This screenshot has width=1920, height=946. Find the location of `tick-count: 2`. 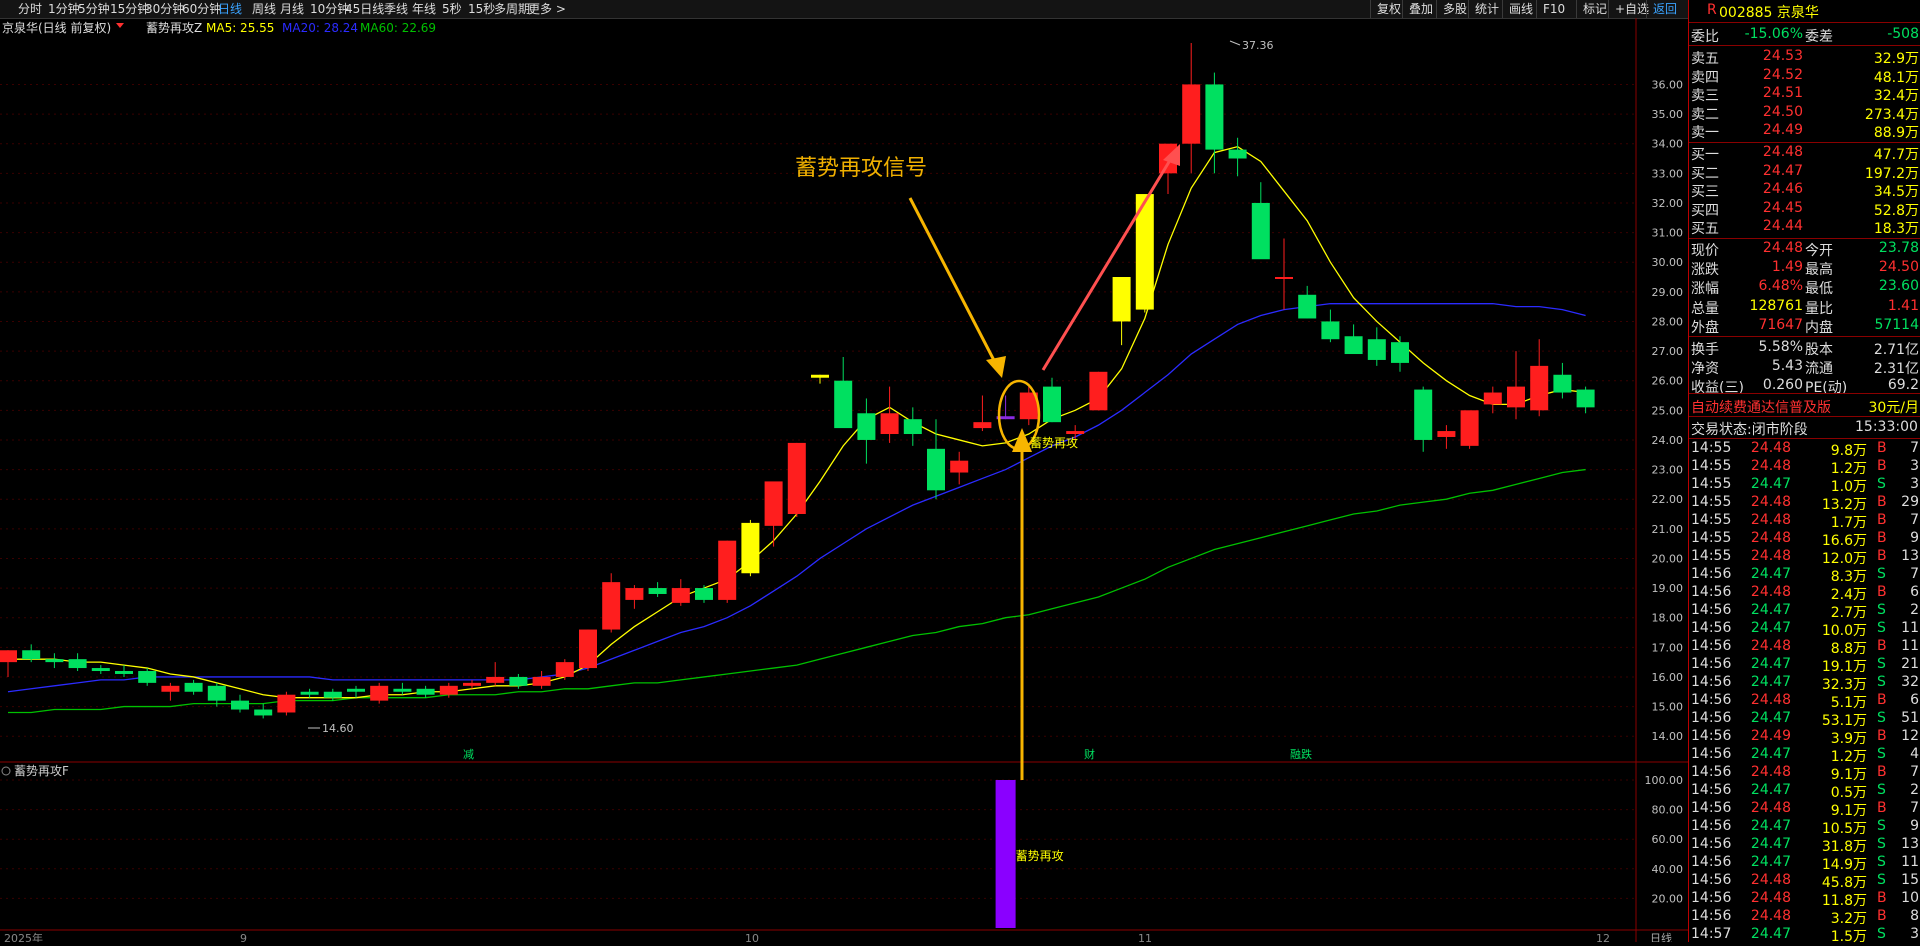

tick-count: 2 is located at coordinates (1914, 790).